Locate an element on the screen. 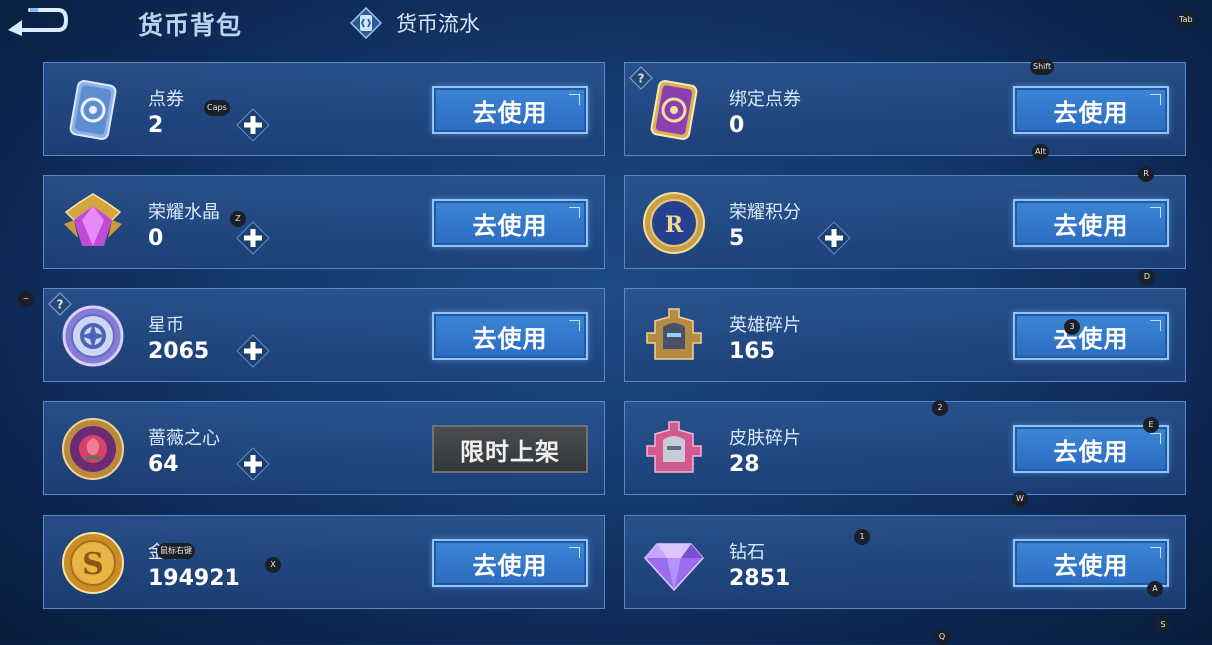 The height and width of the screenshot is (645, 1212). currency-flow-button: 货币流水 is located at coordinates (415, 23).